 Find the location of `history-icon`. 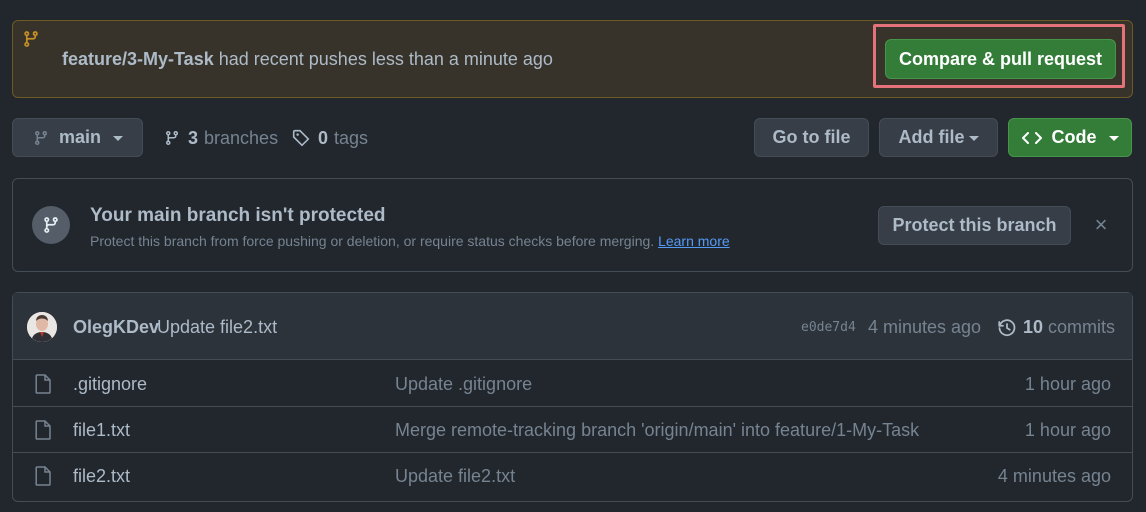

history-icon is located at coordinates (1007, 327).